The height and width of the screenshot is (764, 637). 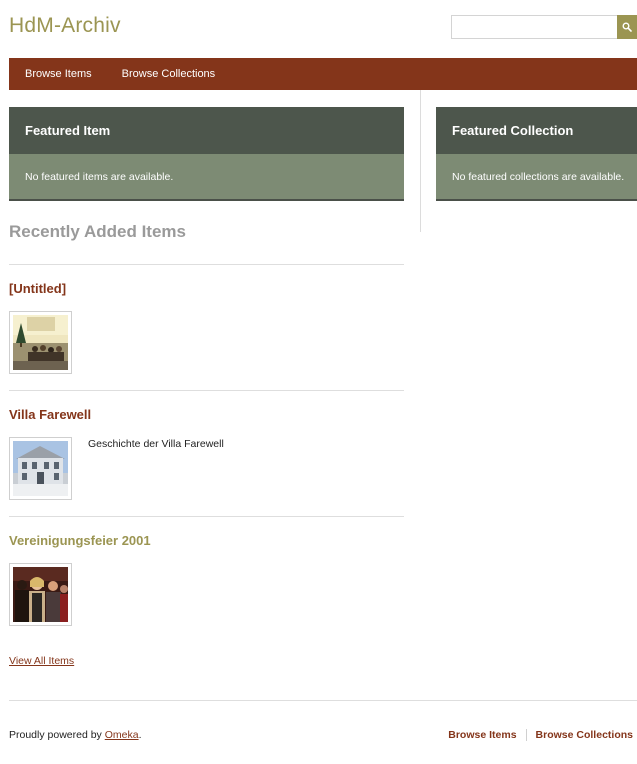 I want to click on footer-nav-browse-collections: Browse Collections, so click(x=584, y=735).